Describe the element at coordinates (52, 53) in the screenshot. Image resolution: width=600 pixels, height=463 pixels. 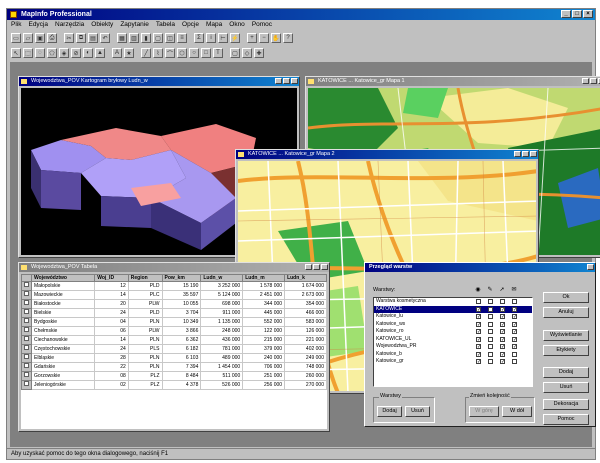
I see `polygon-select-icon: ⬠` at that location.